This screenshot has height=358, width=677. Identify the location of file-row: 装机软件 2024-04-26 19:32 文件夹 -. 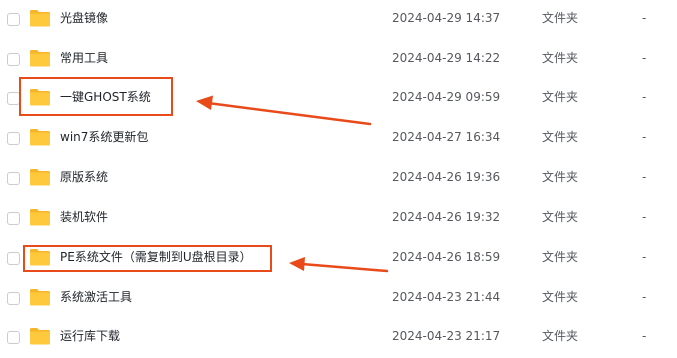
(338, 219).